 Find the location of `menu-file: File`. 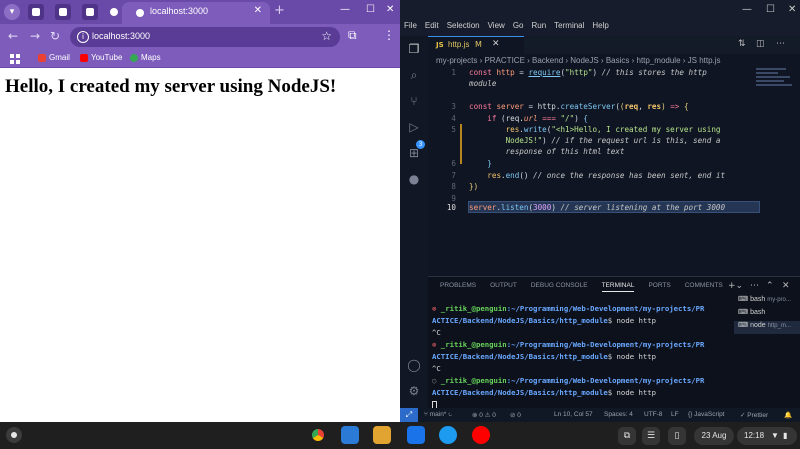

menu-file: File is located at coordinates (410, 25).